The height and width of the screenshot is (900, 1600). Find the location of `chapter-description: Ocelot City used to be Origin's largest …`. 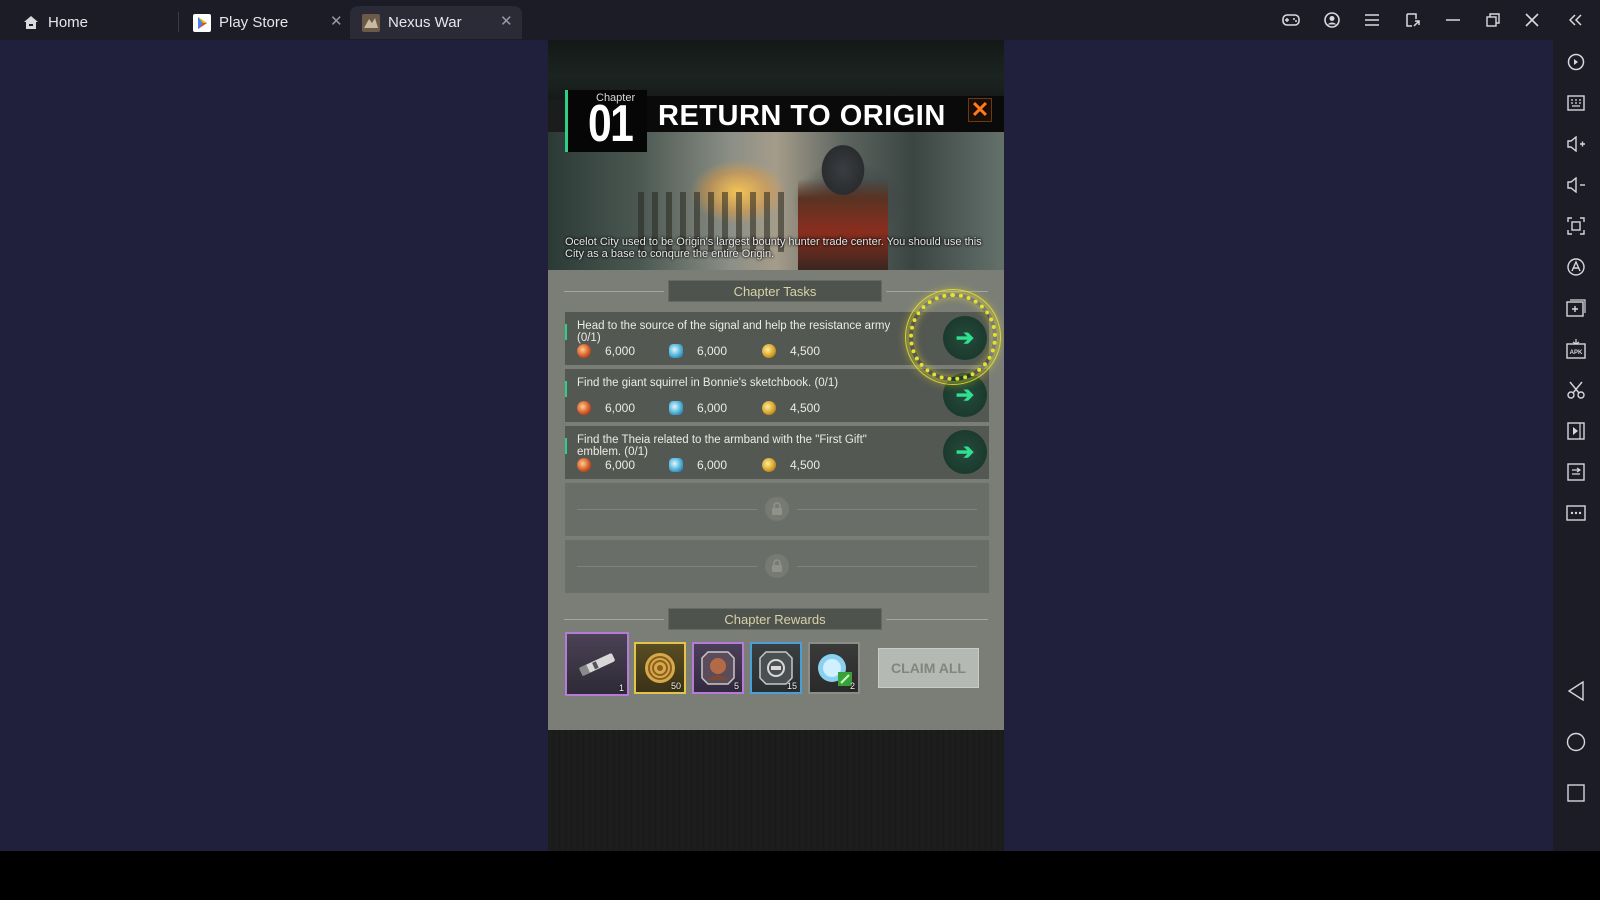

chapter-description: Ocelot City used to be Origin's largest … is located at coordinates (773, 248).